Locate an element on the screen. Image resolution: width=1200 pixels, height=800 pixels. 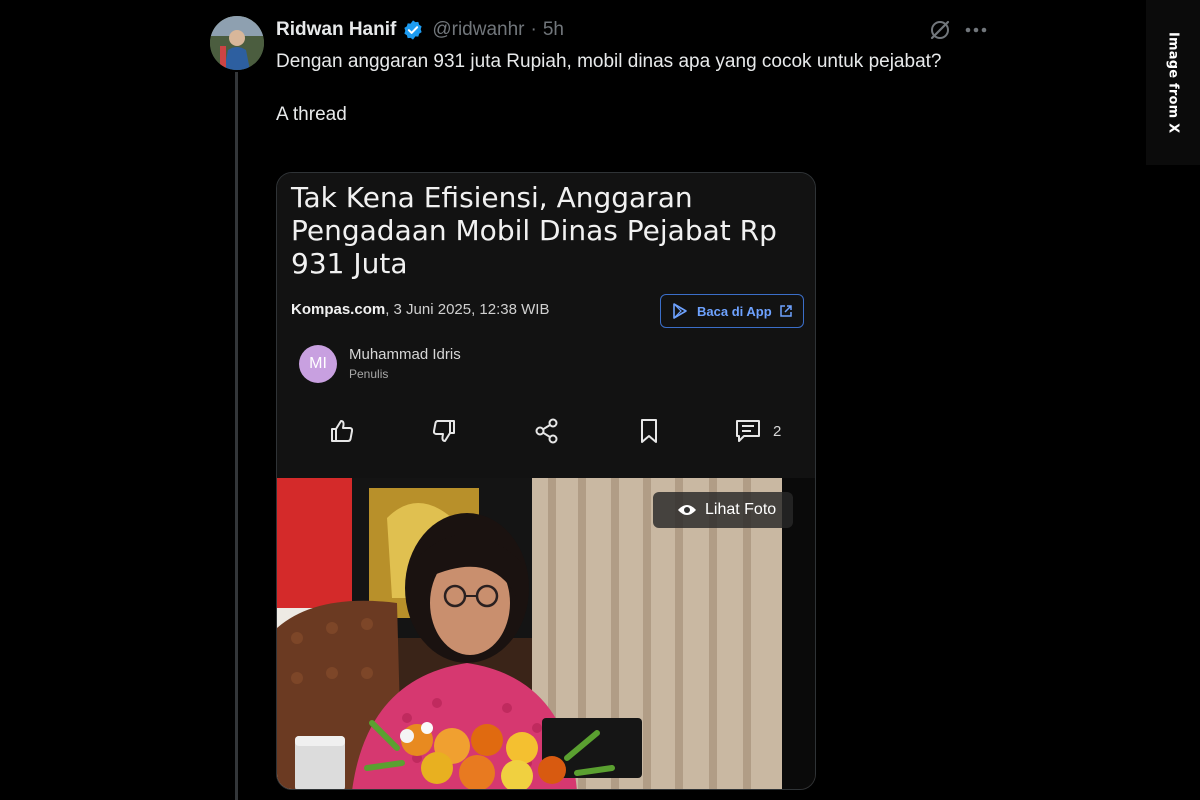
image-source-tab: Image from X is located at coordinates (1173, 82).